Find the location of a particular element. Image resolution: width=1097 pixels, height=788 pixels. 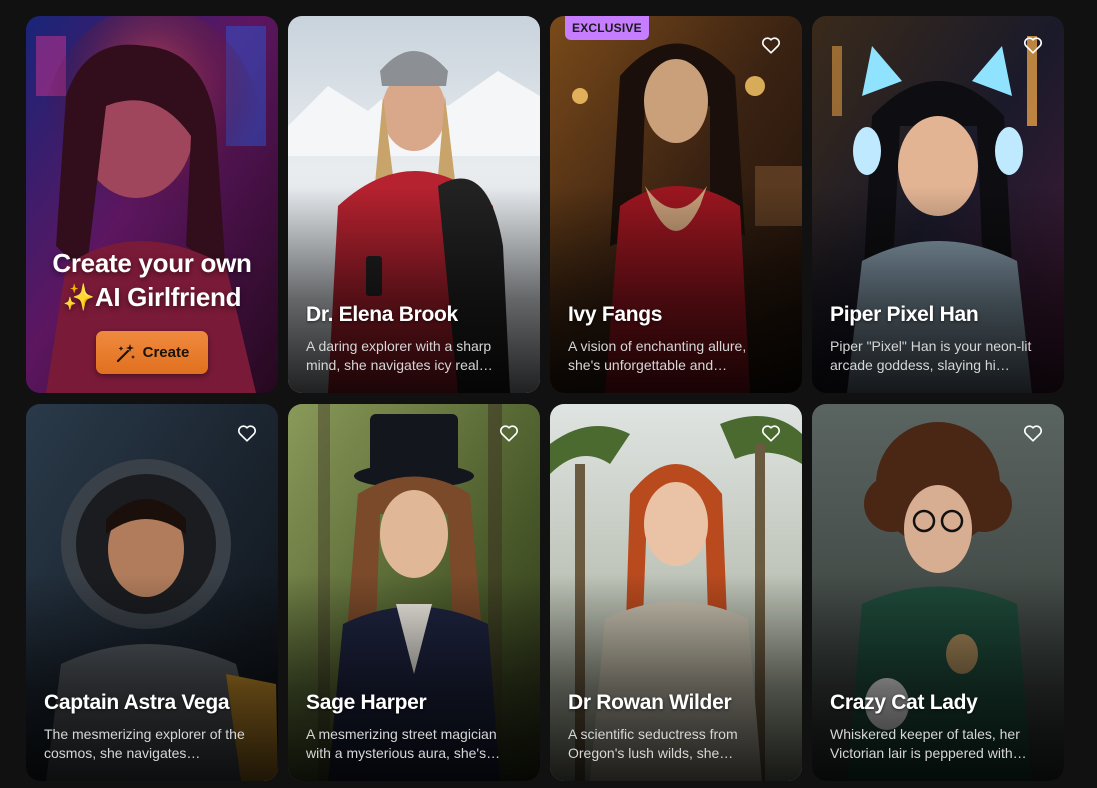

character-name: Dr Rowan Wilder is located at coordinates (650, 702).